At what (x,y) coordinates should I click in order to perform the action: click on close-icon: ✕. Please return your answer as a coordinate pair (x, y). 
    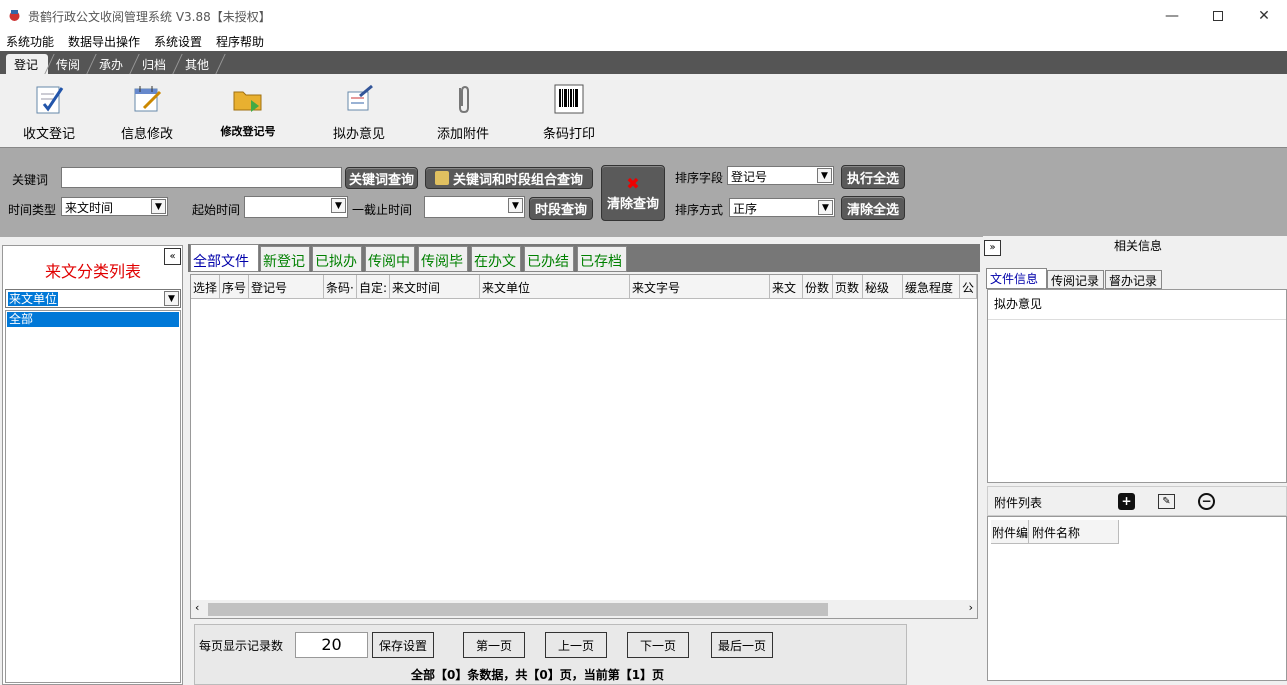
    Looking at the image, I should click on (1264, 15).